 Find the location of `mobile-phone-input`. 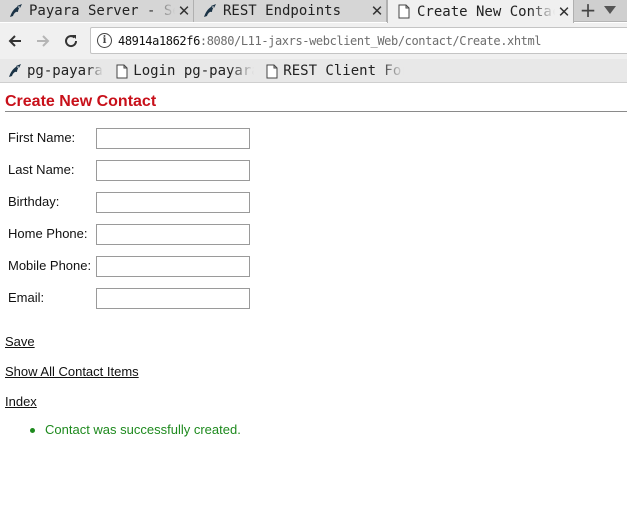

mobile-phone-input is located at coordinates (173, 266).